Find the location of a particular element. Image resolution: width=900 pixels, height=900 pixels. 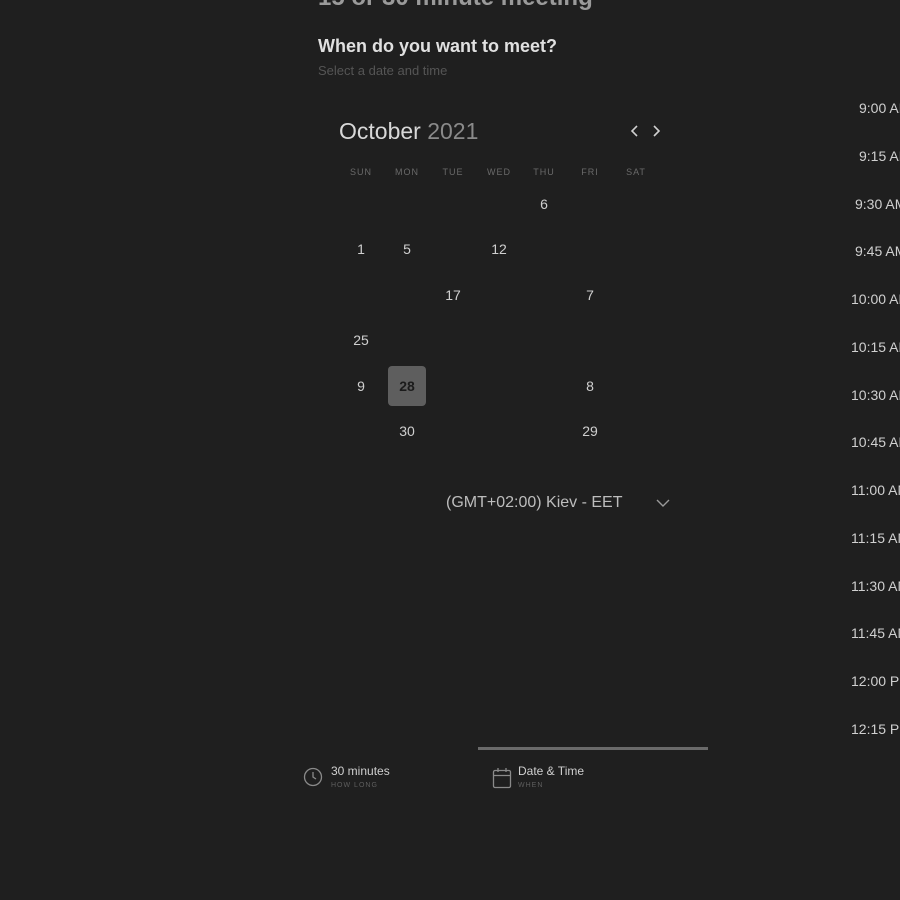

time-slot: 11:00 AM is located at coordinates (870, 490).